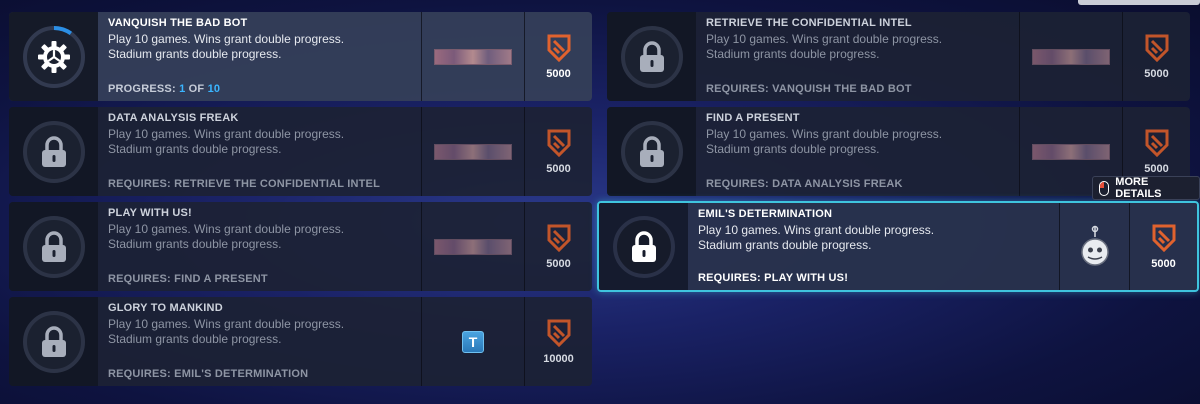 The height and width of the screenshot is (404, 1200). I want to click on player-title-reward-icon: T, so click(473, 341).